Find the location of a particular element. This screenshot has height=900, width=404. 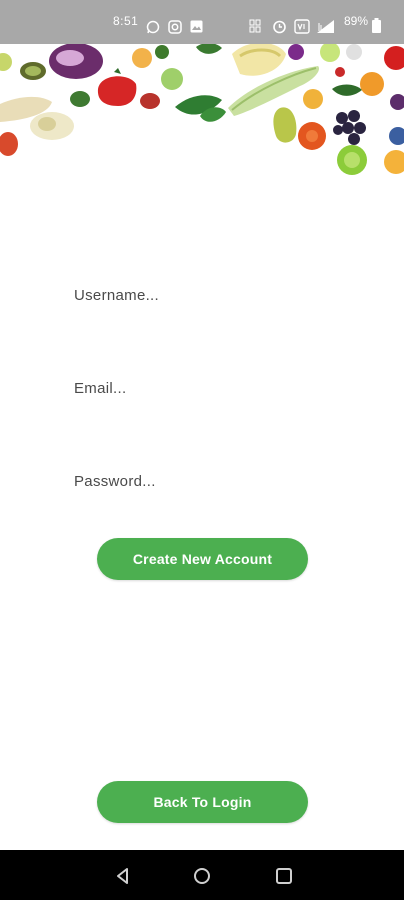

recents-icon is located at coordinates (284, 876).